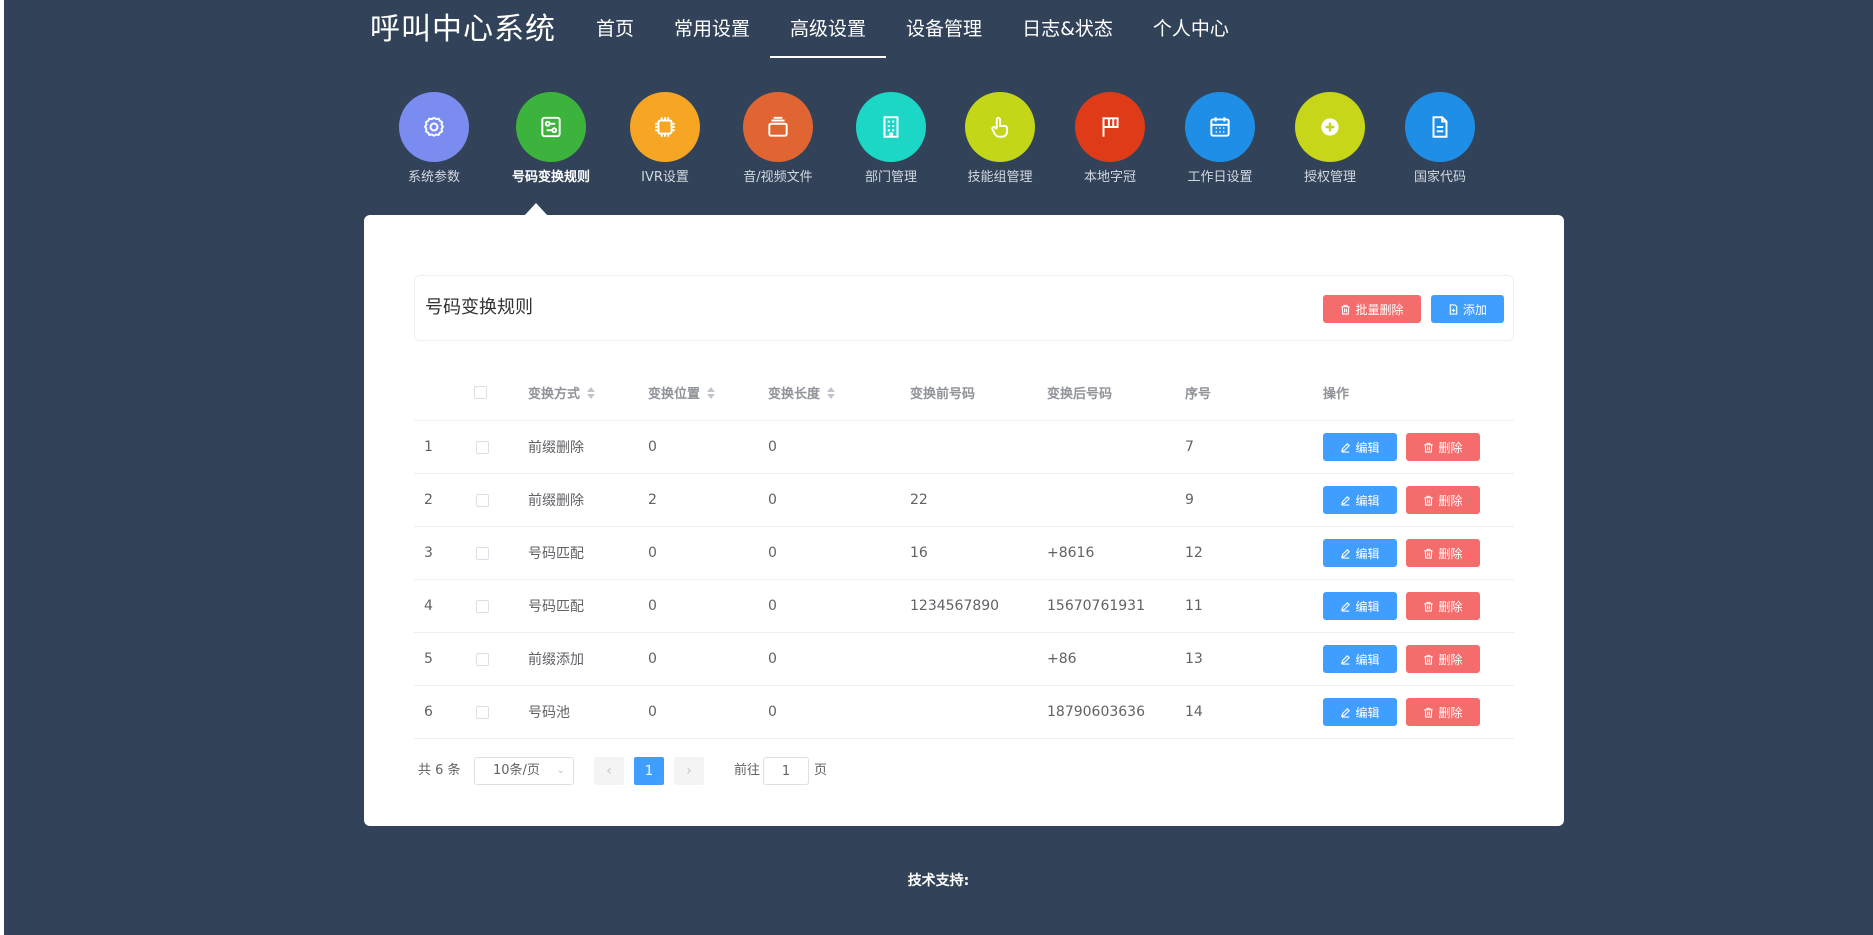 Image resolution: width=1873 pixels, height=935 pixels. Describe the element at coordinates (943, 394) in the screenshot. I see `col-header-before: 变换前号码` at that location.